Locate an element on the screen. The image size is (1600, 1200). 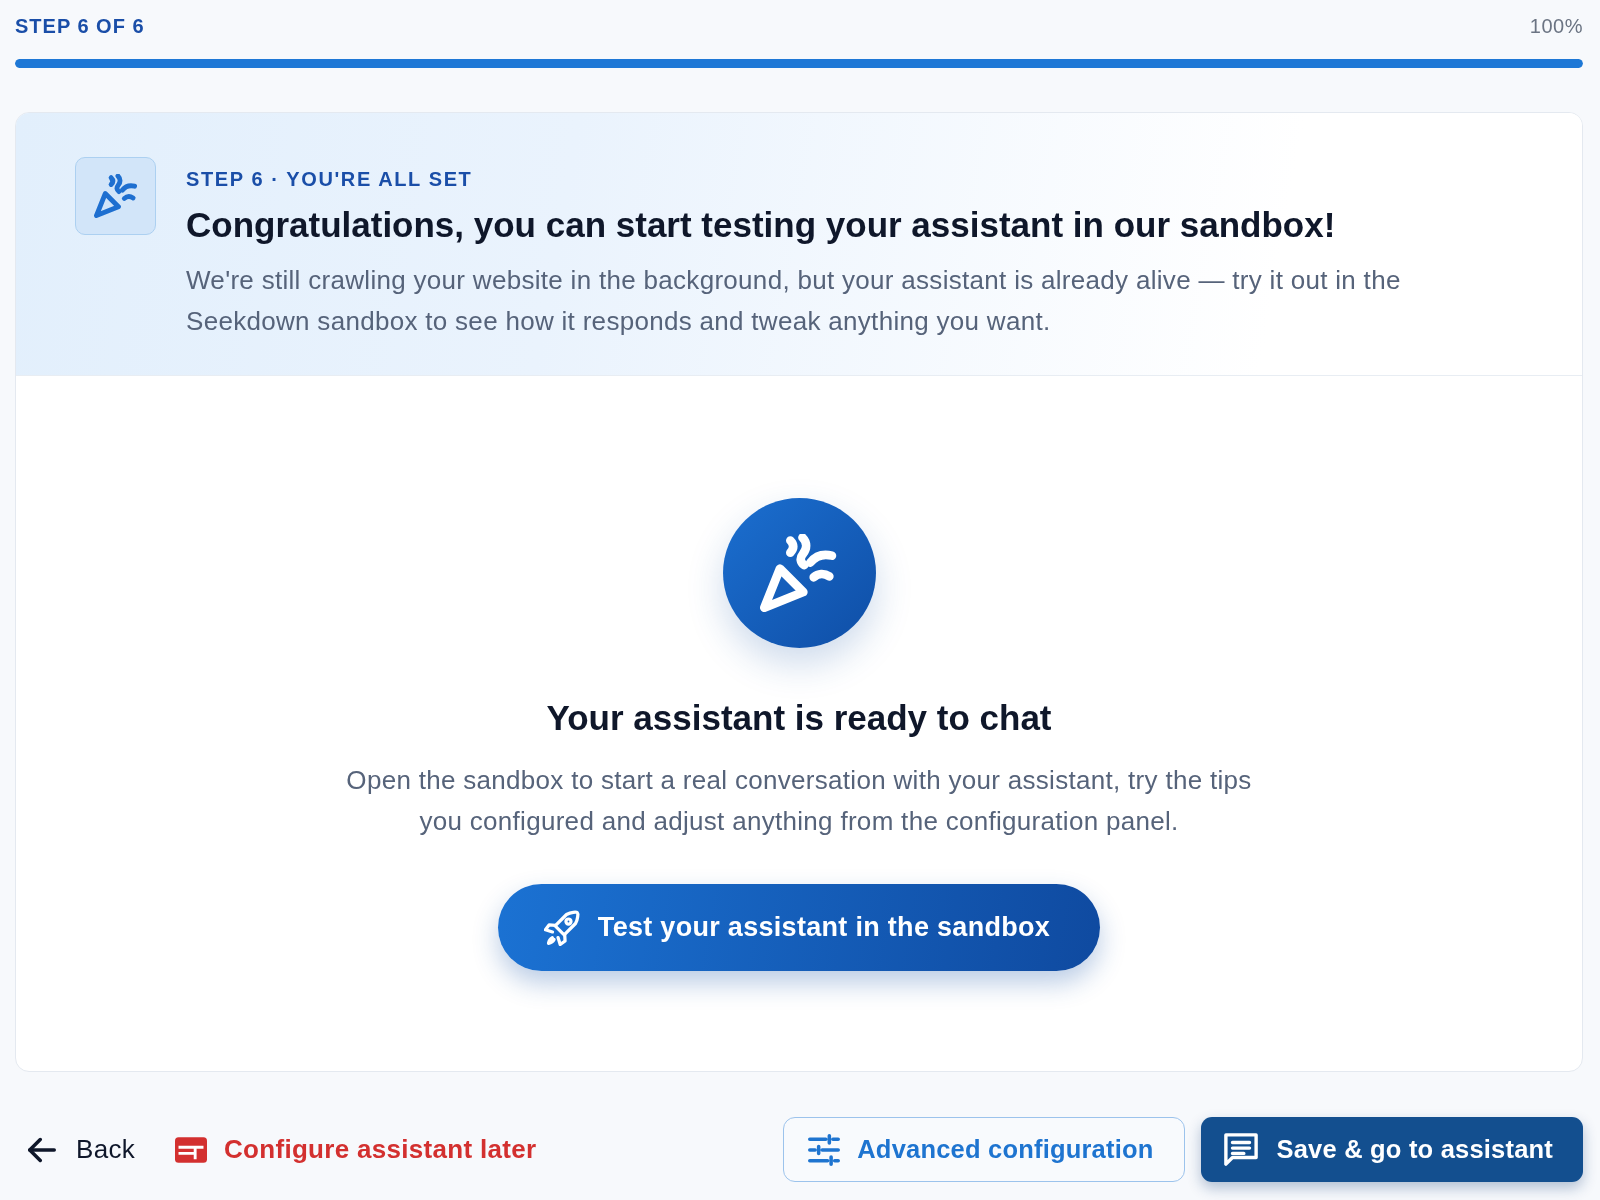
step-description: We're still crawling your website in the background, but your assistant is already alive — try it out in the Seekdown sandbox to see how it responds and tweak anything you want. is located at coordinates (794, 301).